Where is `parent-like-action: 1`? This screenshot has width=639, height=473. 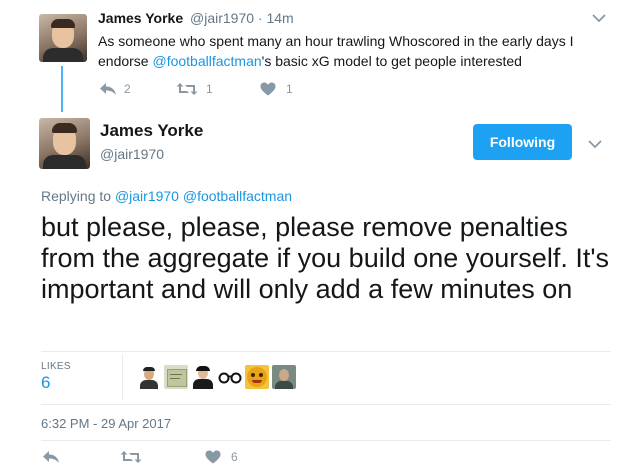
parent-like-action: 1 is located at coordinates (276, 89).